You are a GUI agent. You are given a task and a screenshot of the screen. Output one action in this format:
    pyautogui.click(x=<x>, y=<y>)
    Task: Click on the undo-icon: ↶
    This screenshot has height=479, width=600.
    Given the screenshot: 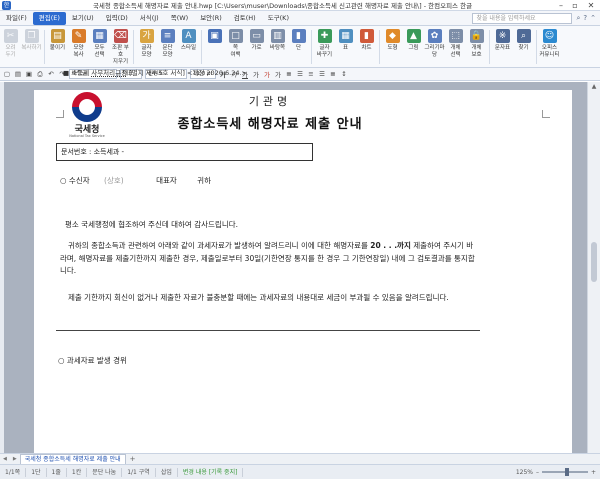 What is the action you would take?
    pyautogui.click(x=51, y=74)
    